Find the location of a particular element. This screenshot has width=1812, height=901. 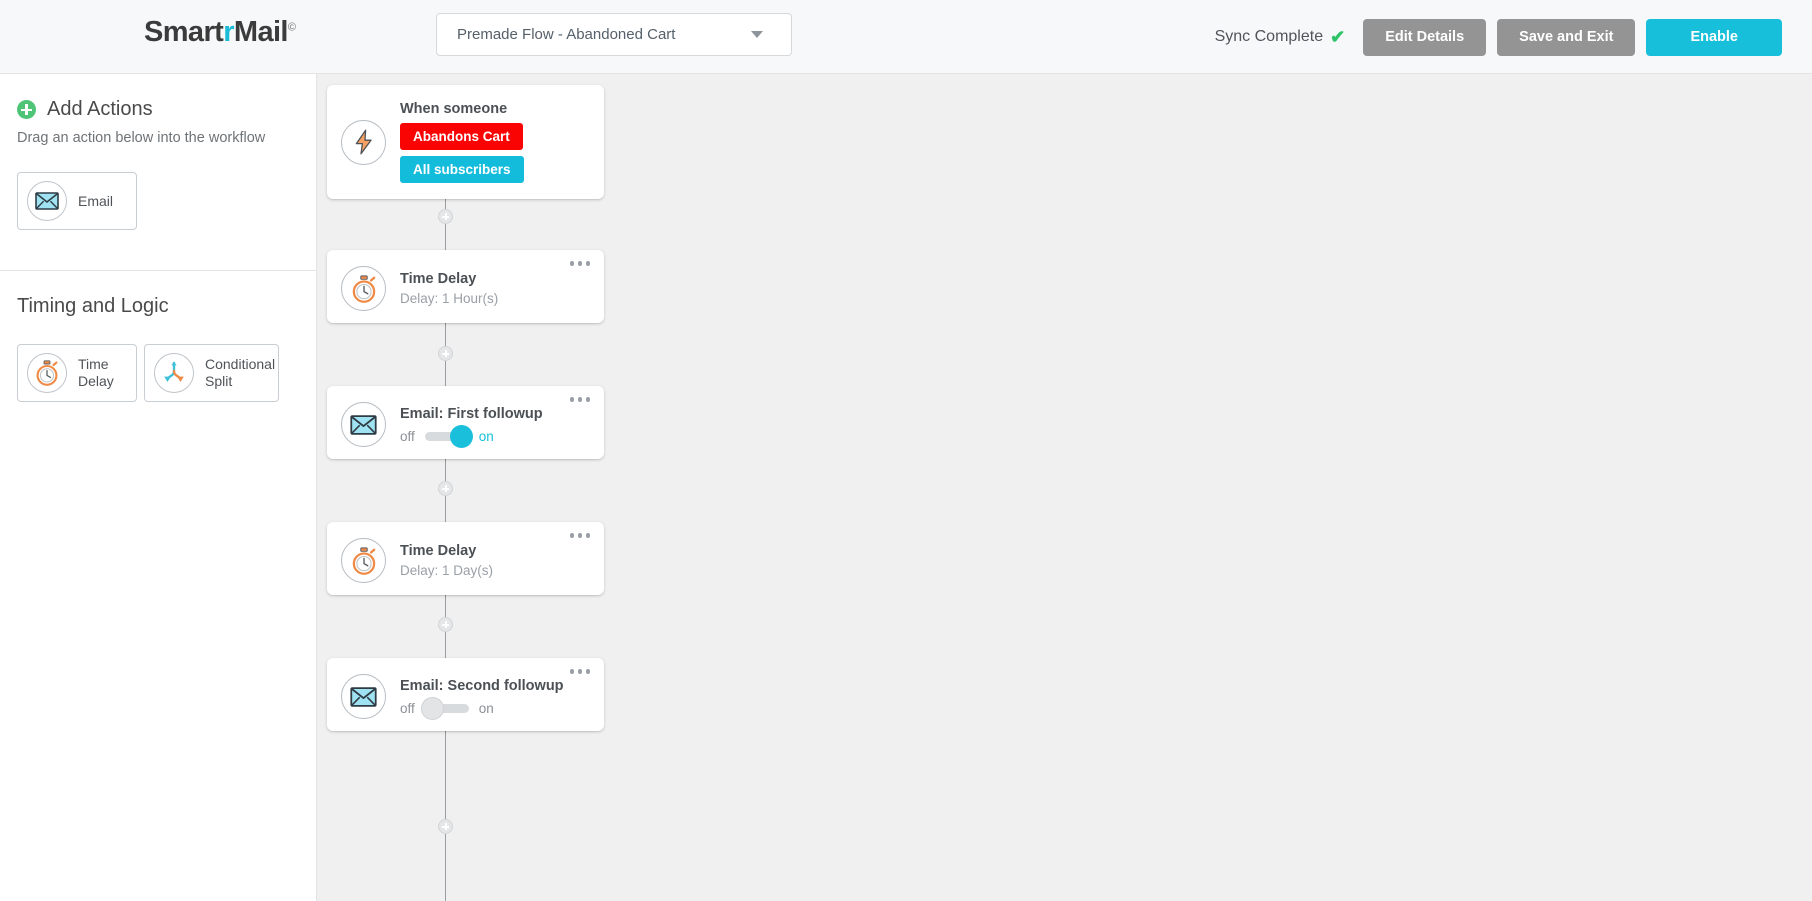

timing-palette: Time Delay Conditional Split is located at coordinates (166, 373).